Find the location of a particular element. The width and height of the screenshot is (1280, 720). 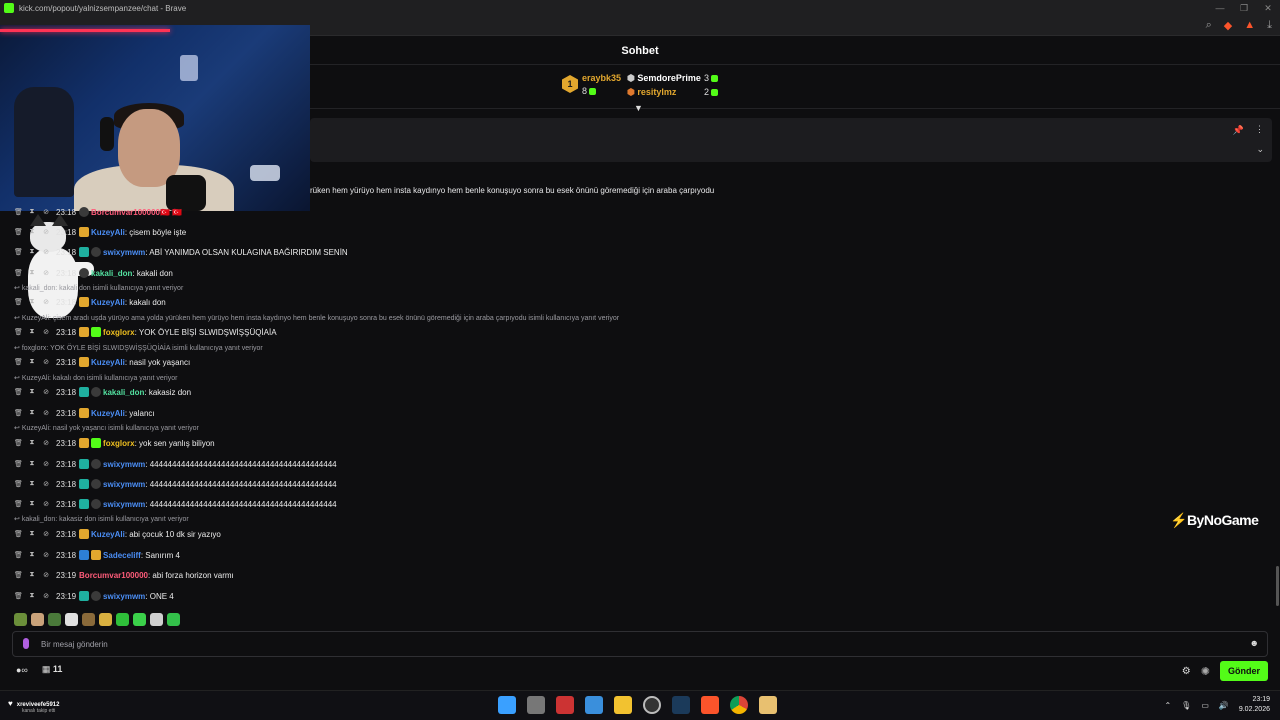

chat-message: 🗑 ⧗ ⊘ 23:18 KuzeyAli: çisem böyle işte is located at coordinates (100, 232).